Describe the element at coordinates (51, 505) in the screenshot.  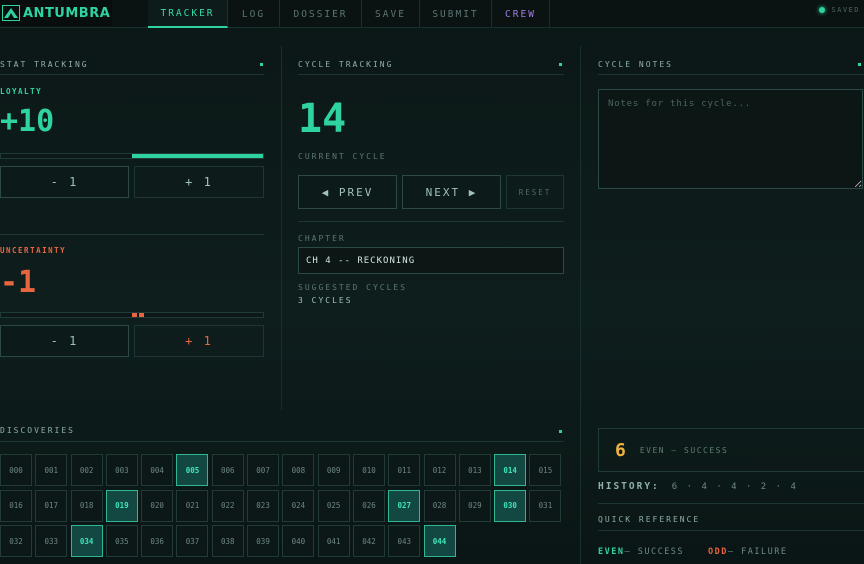
I see `discovery-cell: 017` at that location.